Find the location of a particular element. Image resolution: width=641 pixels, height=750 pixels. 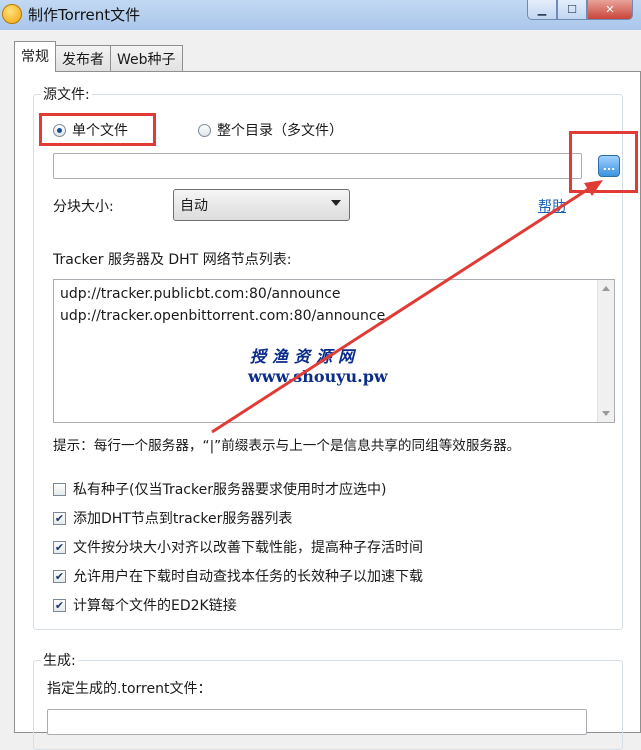

option-ed2k-links: ✔ 计算每个文件的ED2K链接 is located at coordinates (145, 605).